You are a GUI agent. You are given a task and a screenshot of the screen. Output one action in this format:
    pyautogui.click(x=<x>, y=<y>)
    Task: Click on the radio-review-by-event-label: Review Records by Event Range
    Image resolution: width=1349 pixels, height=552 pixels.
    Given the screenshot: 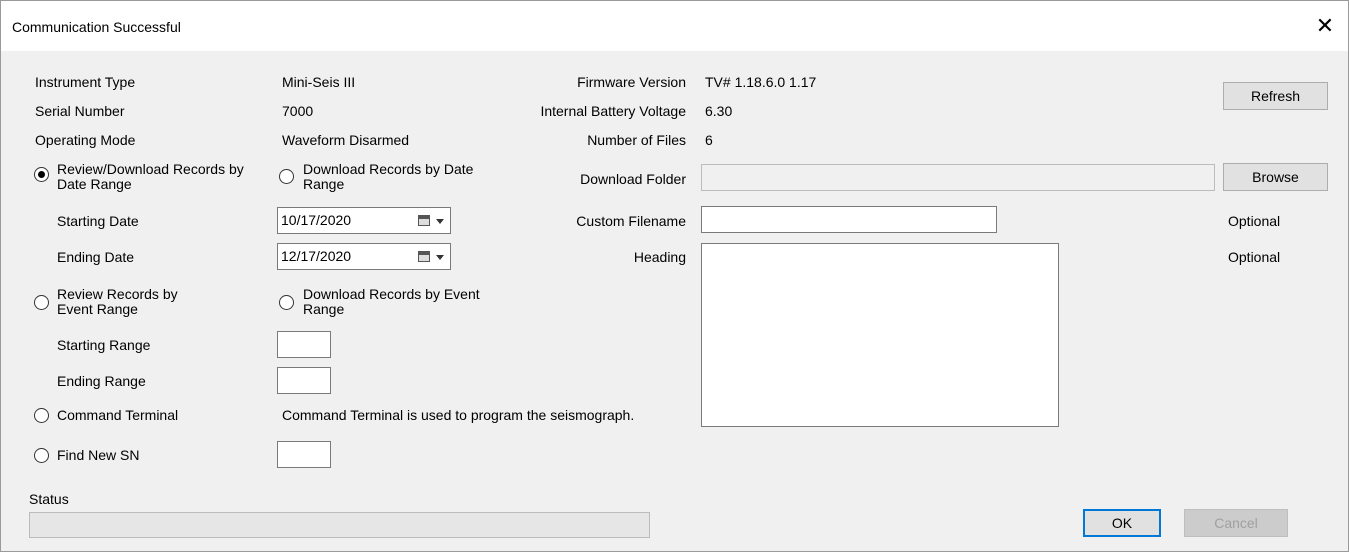 What is the action you would take?
    pyautogui.click(x=117, y=301)
    